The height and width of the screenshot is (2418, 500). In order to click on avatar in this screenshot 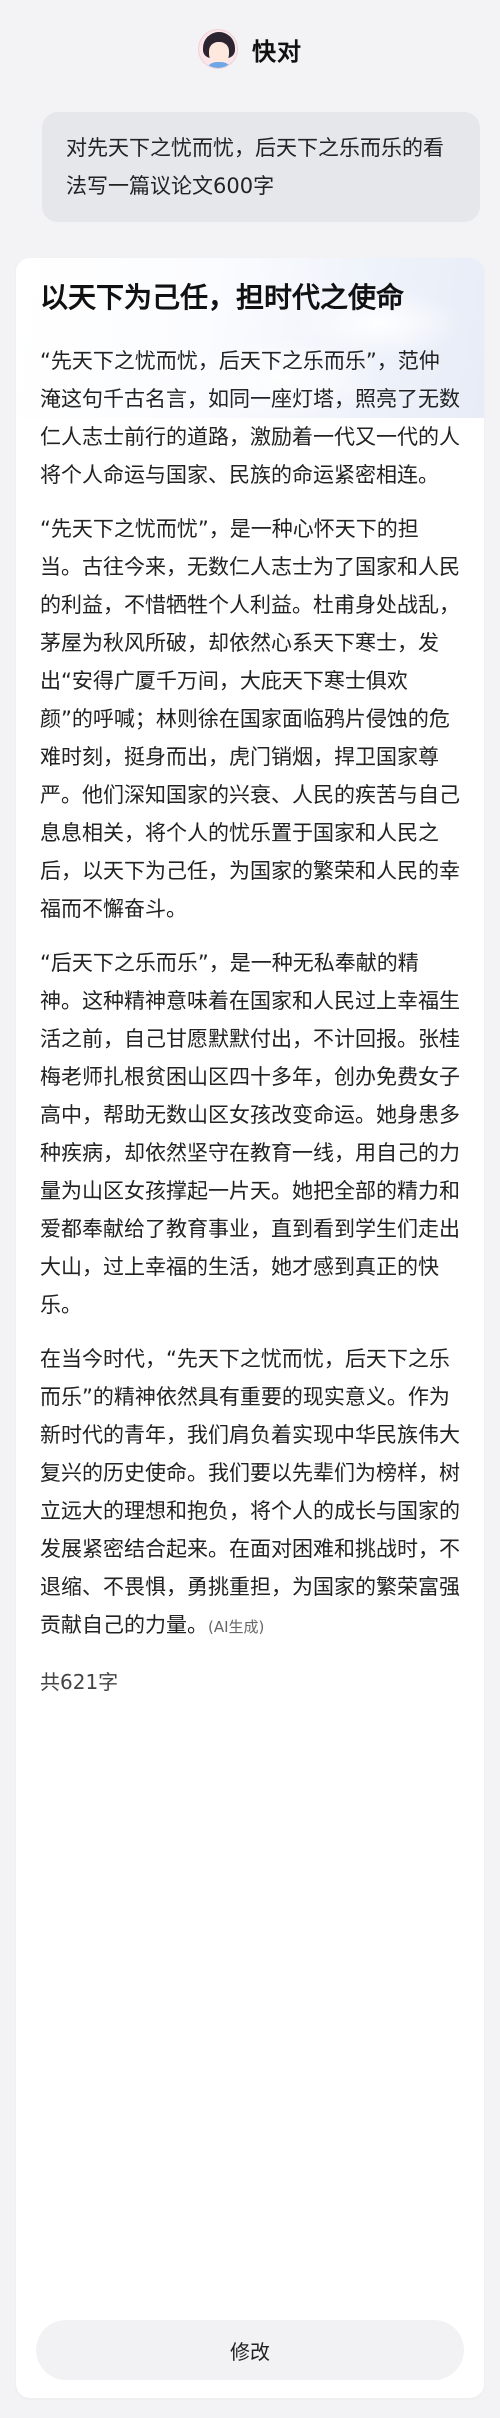, I will do `click(218, 49)`.